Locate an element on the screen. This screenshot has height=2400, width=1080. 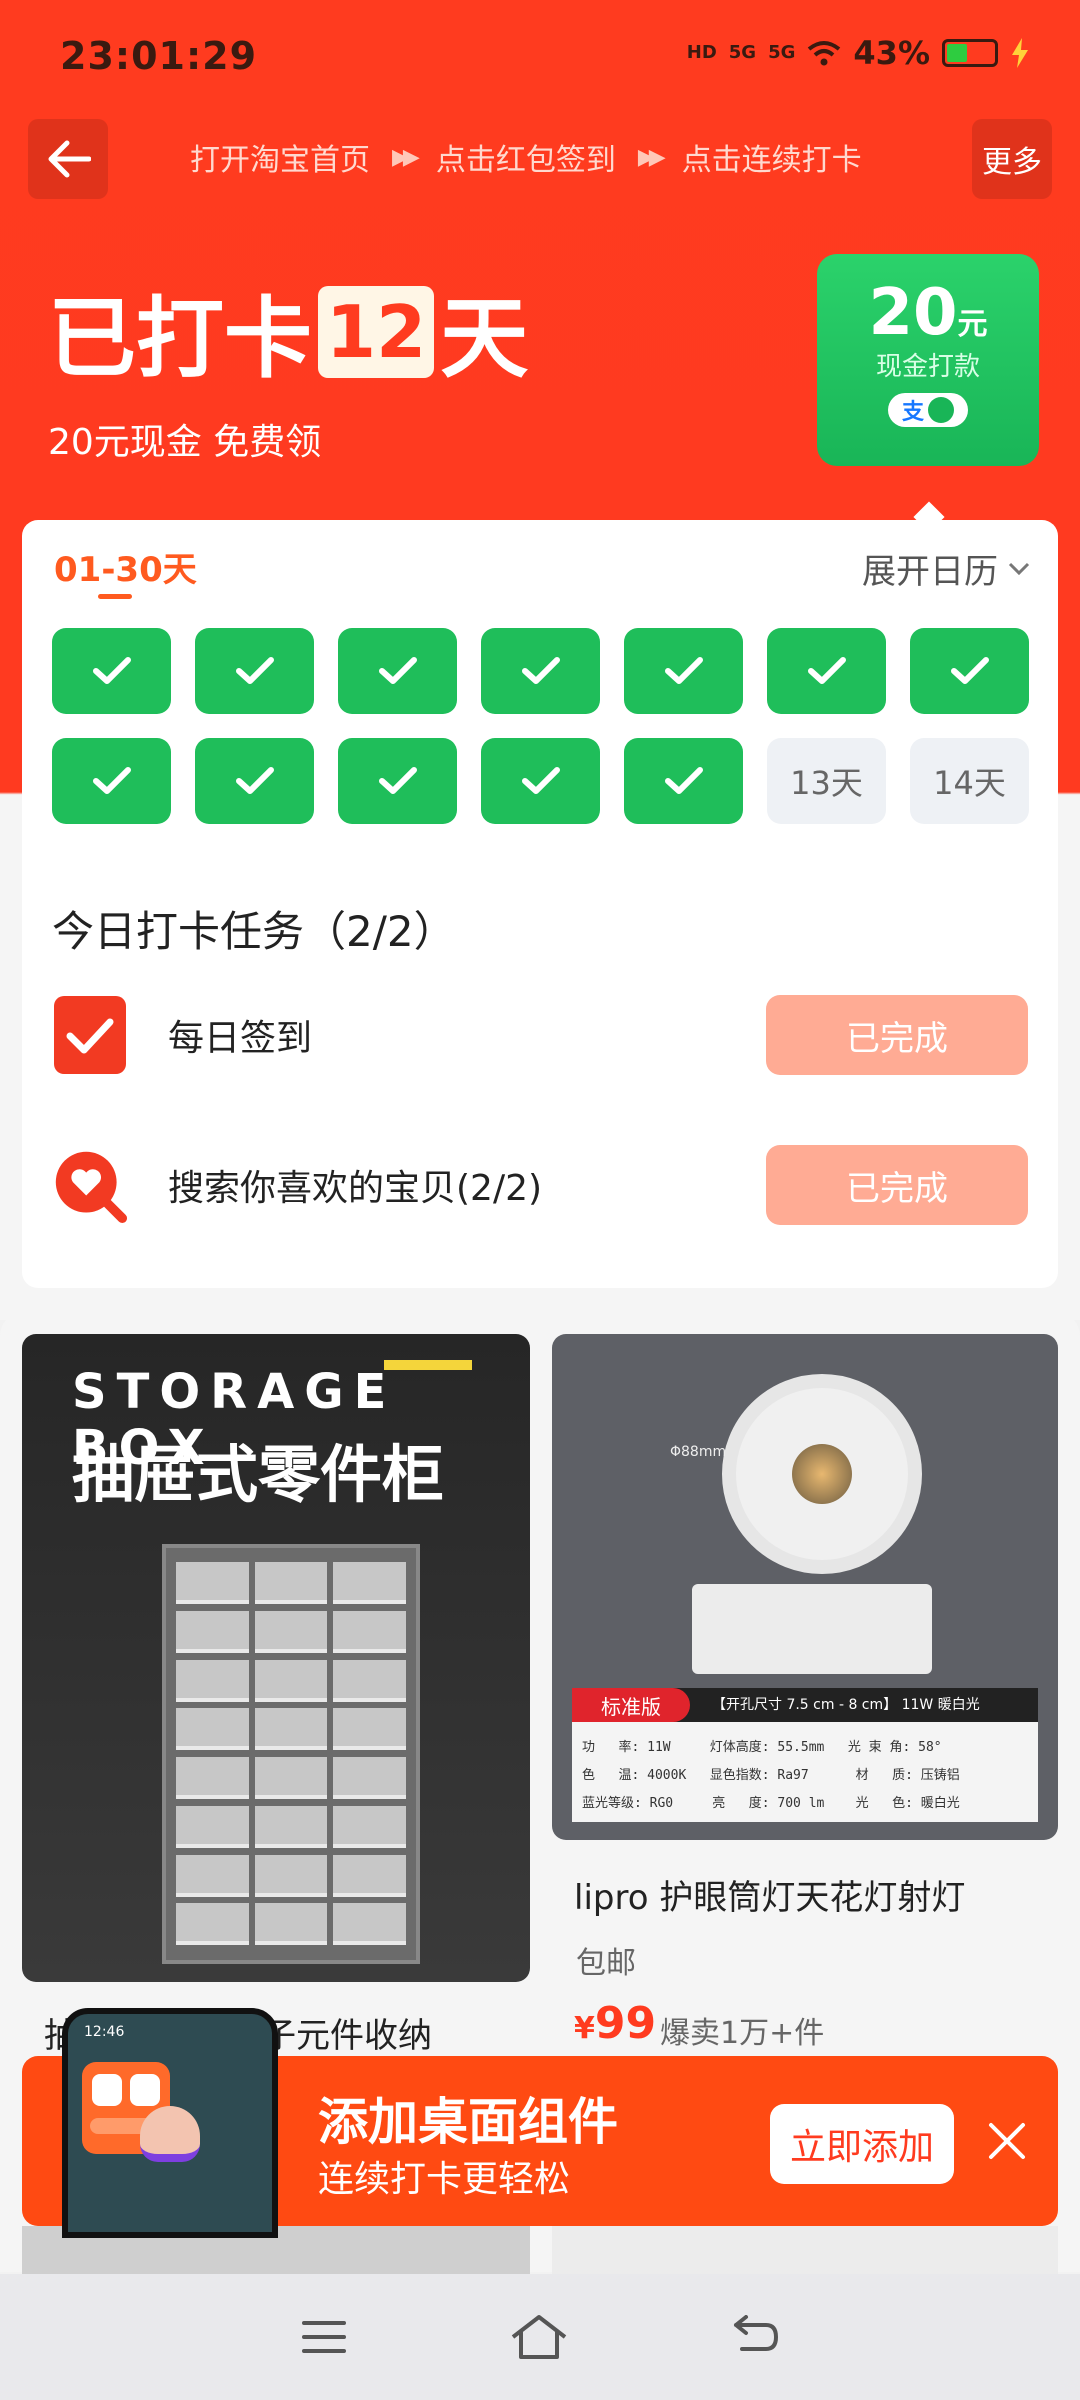
charging-icon is located at coordinates (1020, 53).